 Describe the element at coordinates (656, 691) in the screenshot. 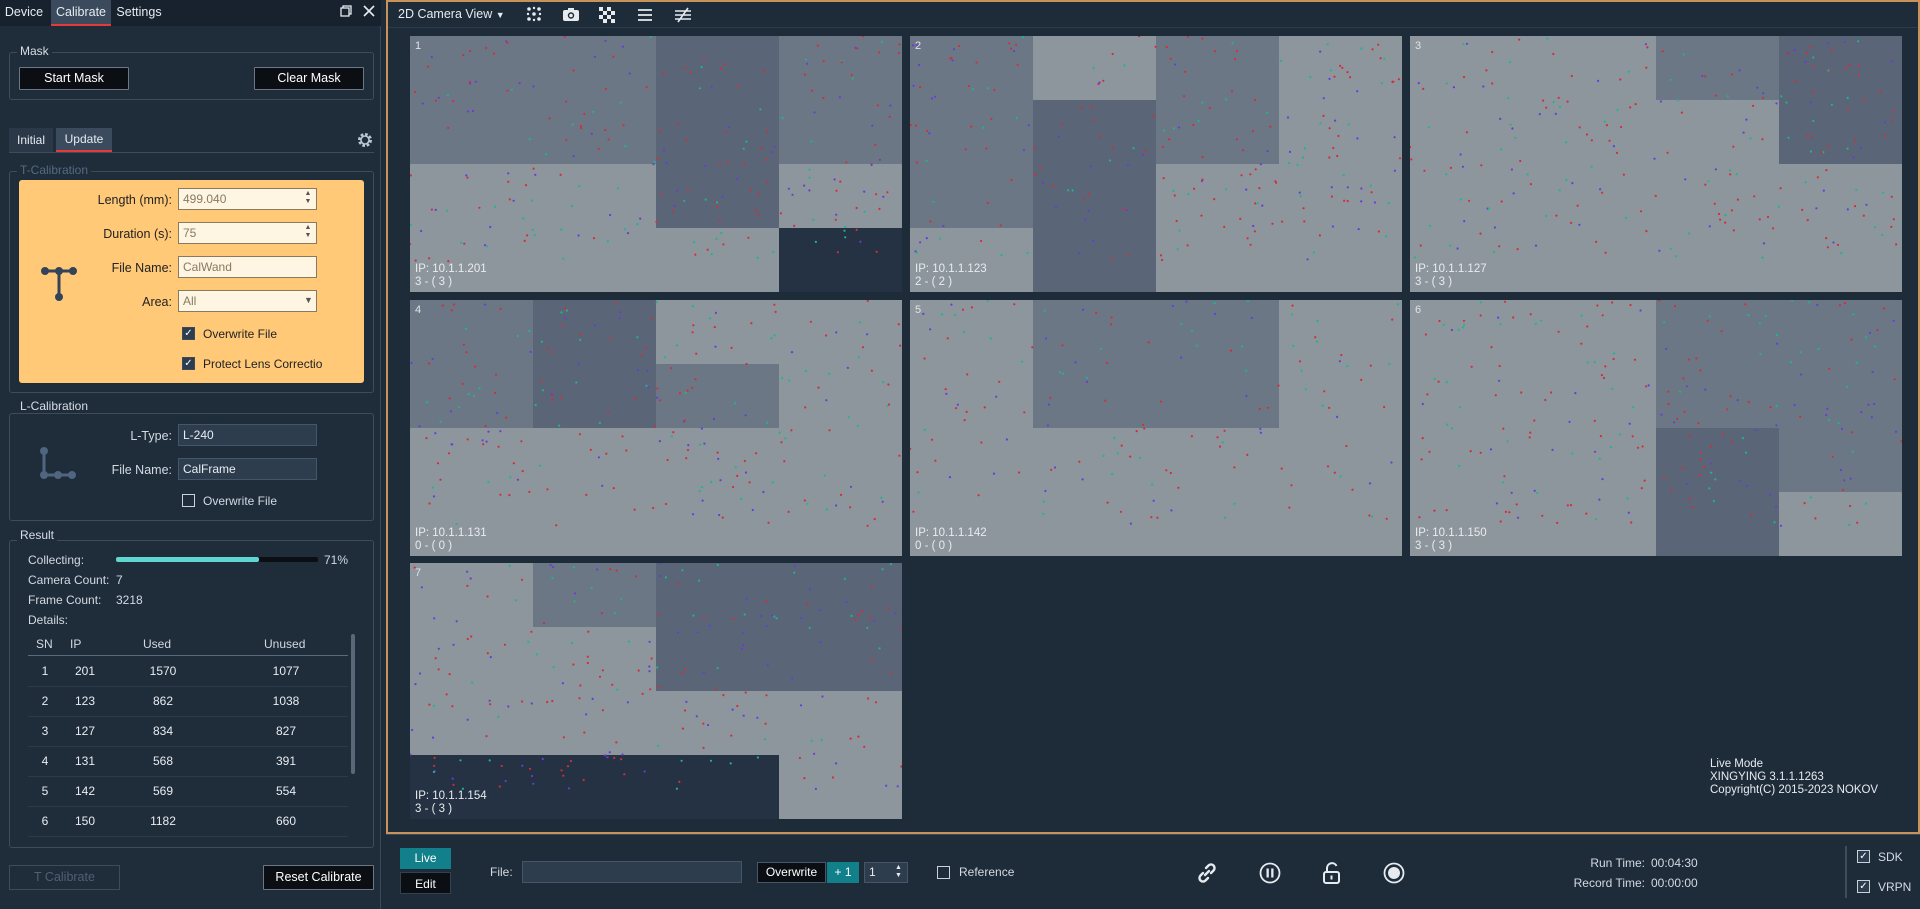

I see `camera-panel: 7 IP: 10.1.1.154 3 - ( 3 )` at that location.